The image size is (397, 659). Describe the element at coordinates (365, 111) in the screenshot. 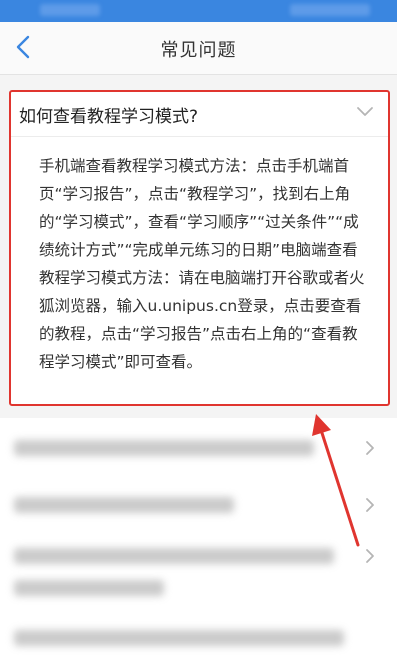

I see `chevron-down-icon` at that location.